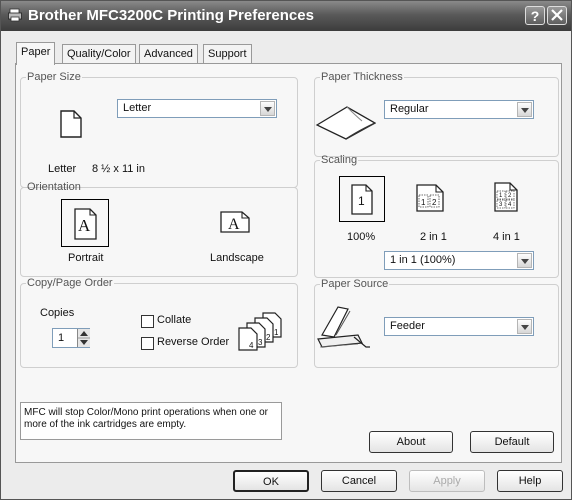 This screenshot has width=572, height=500. I want to click on ok-button: OK, so click(271, 481).